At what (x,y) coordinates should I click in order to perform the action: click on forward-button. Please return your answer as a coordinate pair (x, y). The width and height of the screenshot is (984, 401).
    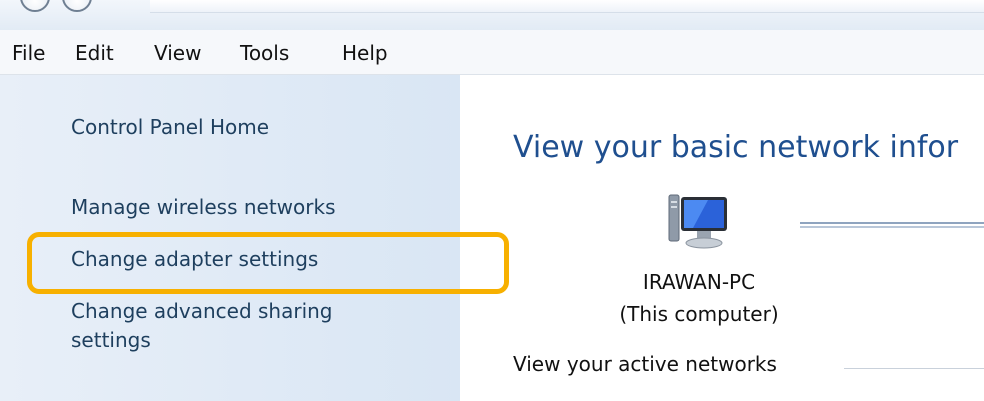
    Looking at the image, I should click on (77, 6).